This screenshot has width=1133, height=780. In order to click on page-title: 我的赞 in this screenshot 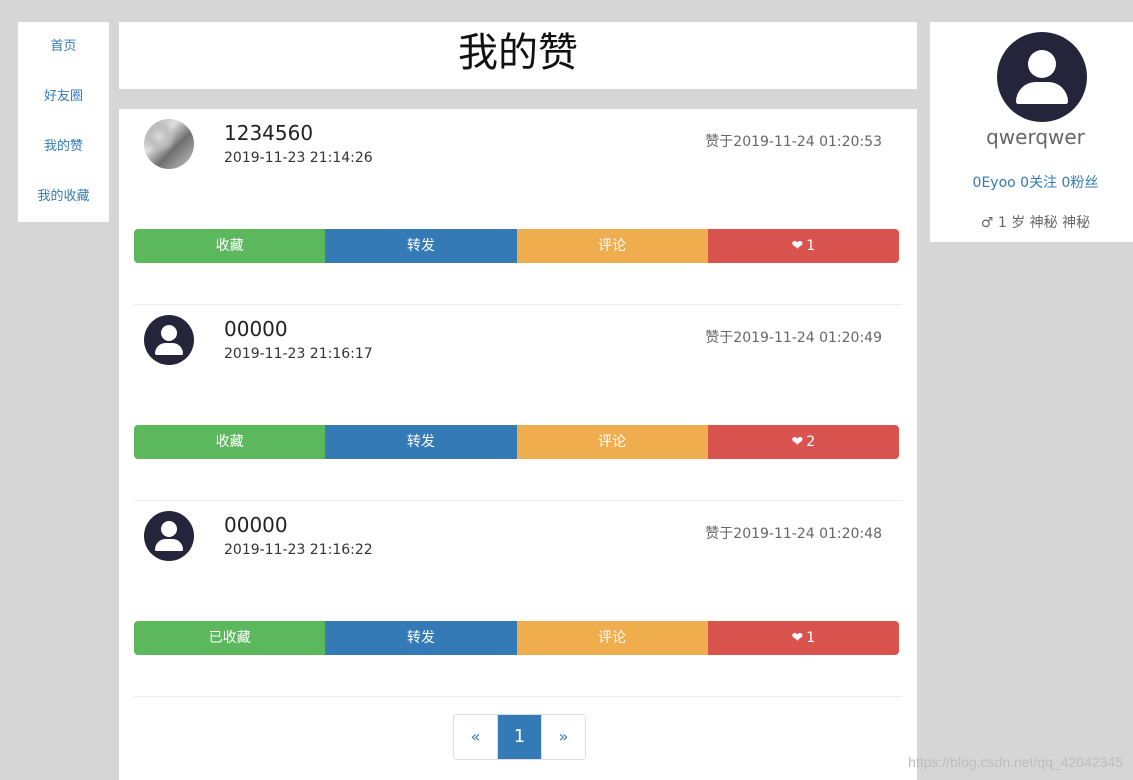, I will do `click(518, 53)`.